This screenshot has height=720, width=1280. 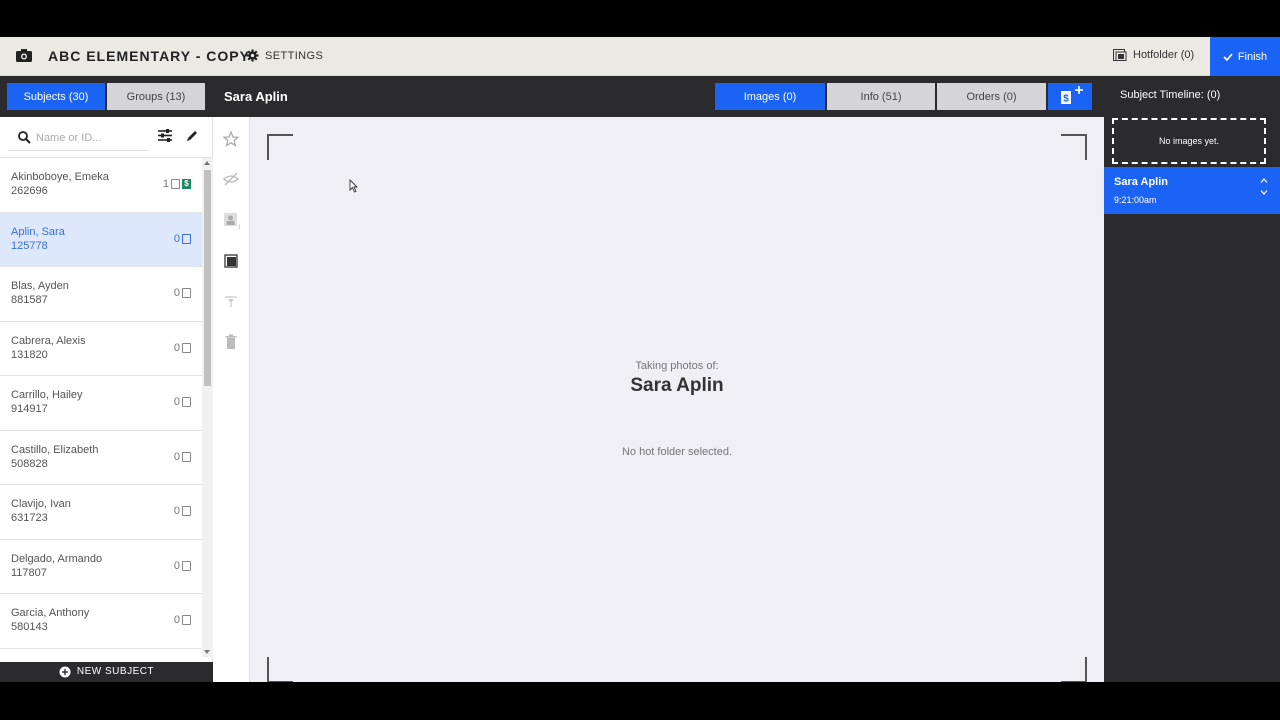 I want to click on tab-subjects: Subjects (30), so click(x=56, y=96).